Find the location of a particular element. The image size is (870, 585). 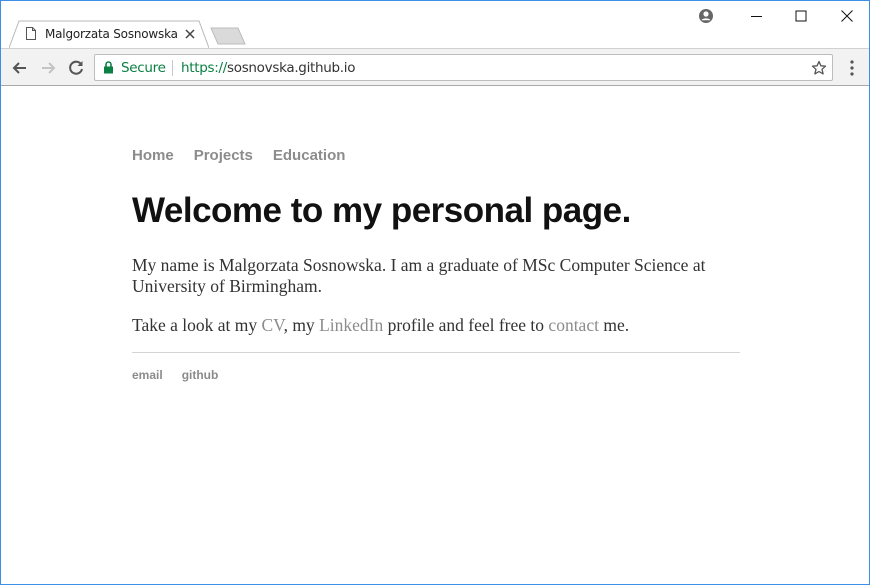

nav-education: Education is located at coordinates (309, 155).